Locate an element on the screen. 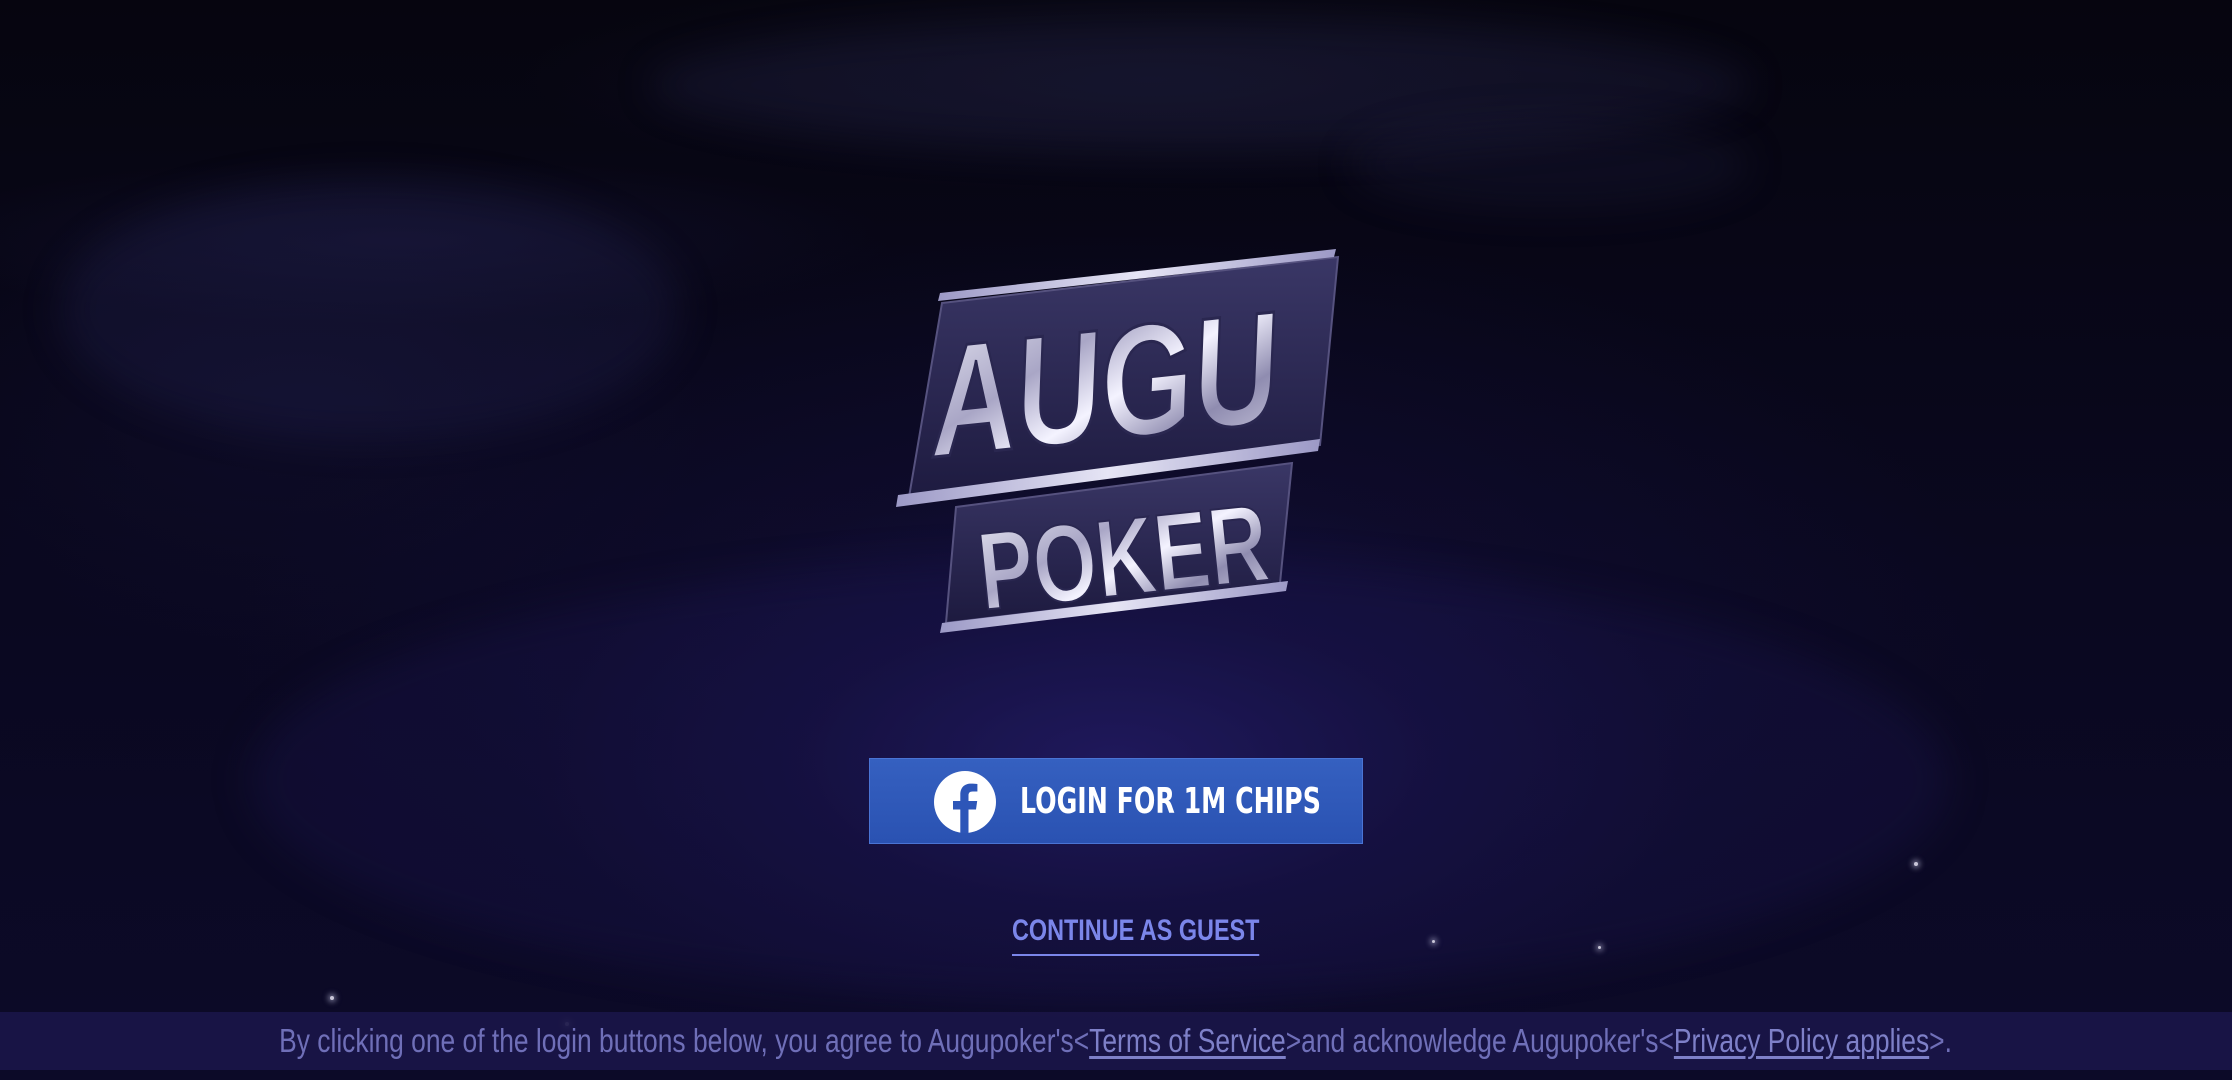 The height and width of the screenshot is (1080, 2232). continue-as-guest-link: CONTINUE AS GUEST is located at coordinates (1136, 932).